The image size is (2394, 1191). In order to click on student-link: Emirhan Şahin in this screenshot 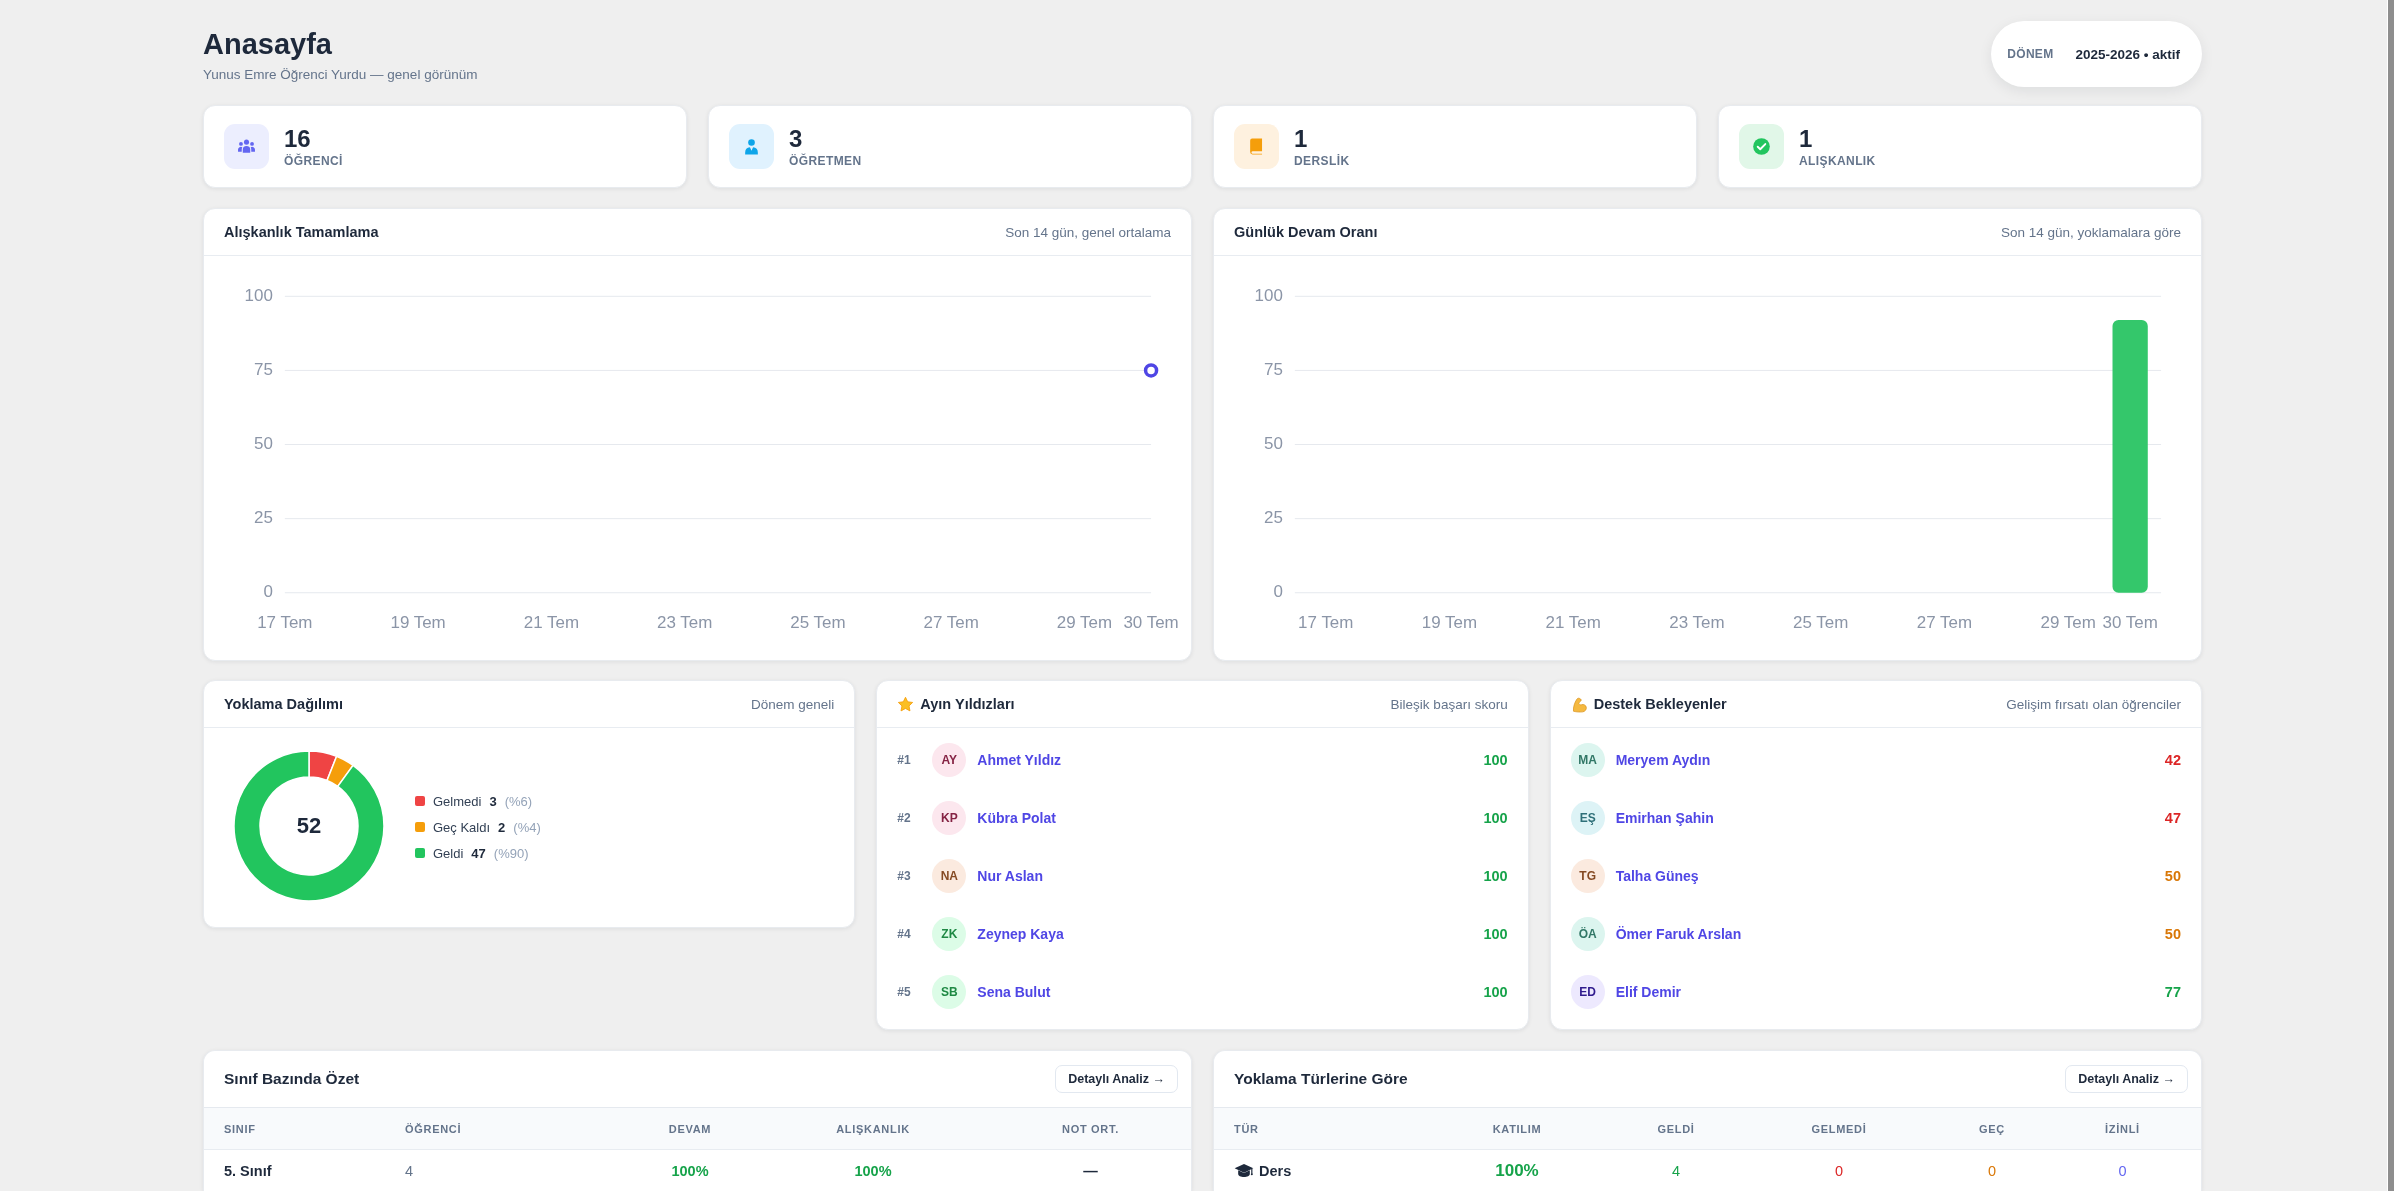, I will do `click(1664, 818)`.